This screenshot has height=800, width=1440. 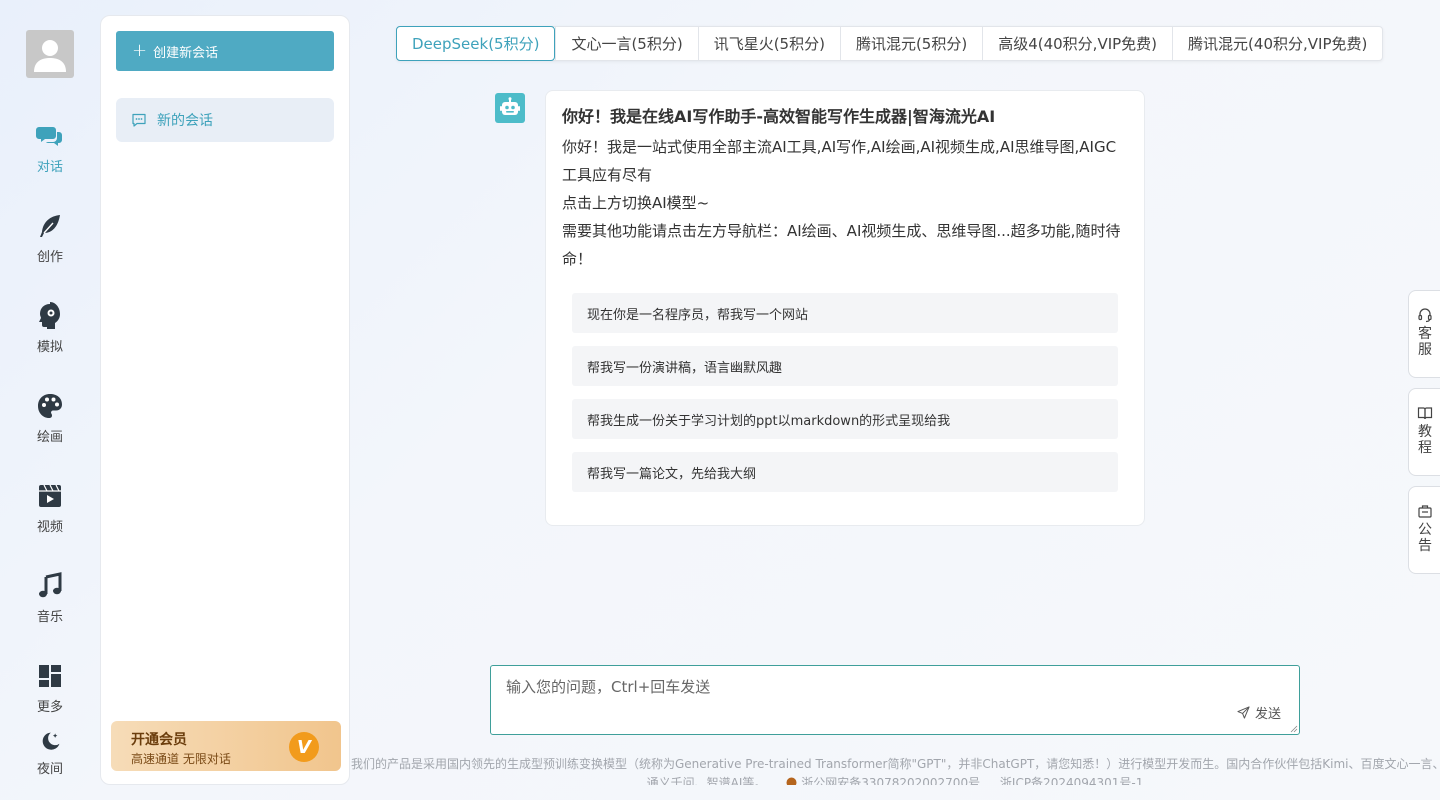 I want to click on chat-input-box: 发送, so click(x=895, y=700).